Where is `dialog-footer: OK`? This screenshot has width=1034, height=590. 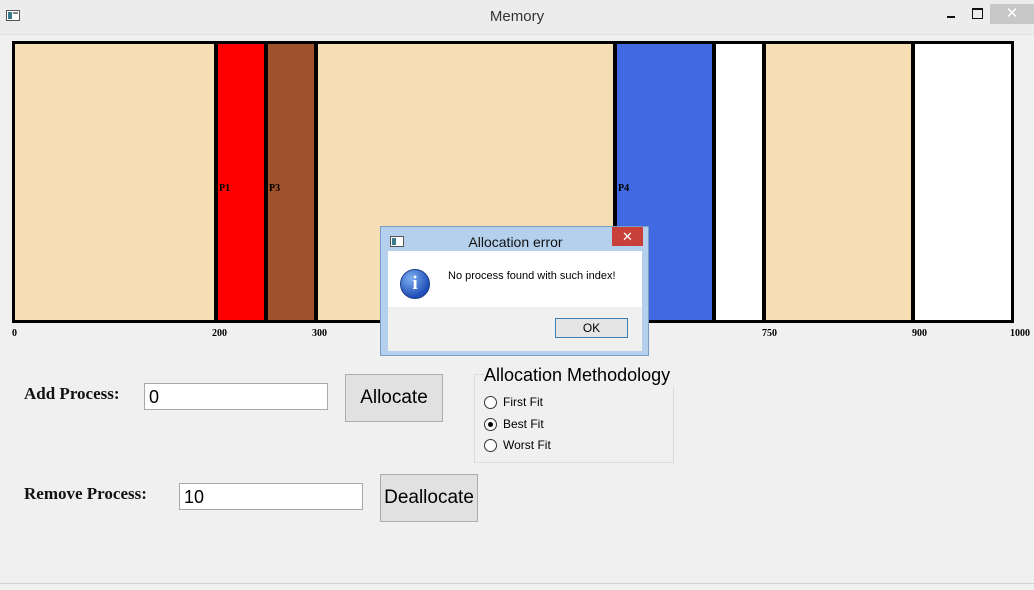
dialog-footer: OK is located at coordinates (515, 329).